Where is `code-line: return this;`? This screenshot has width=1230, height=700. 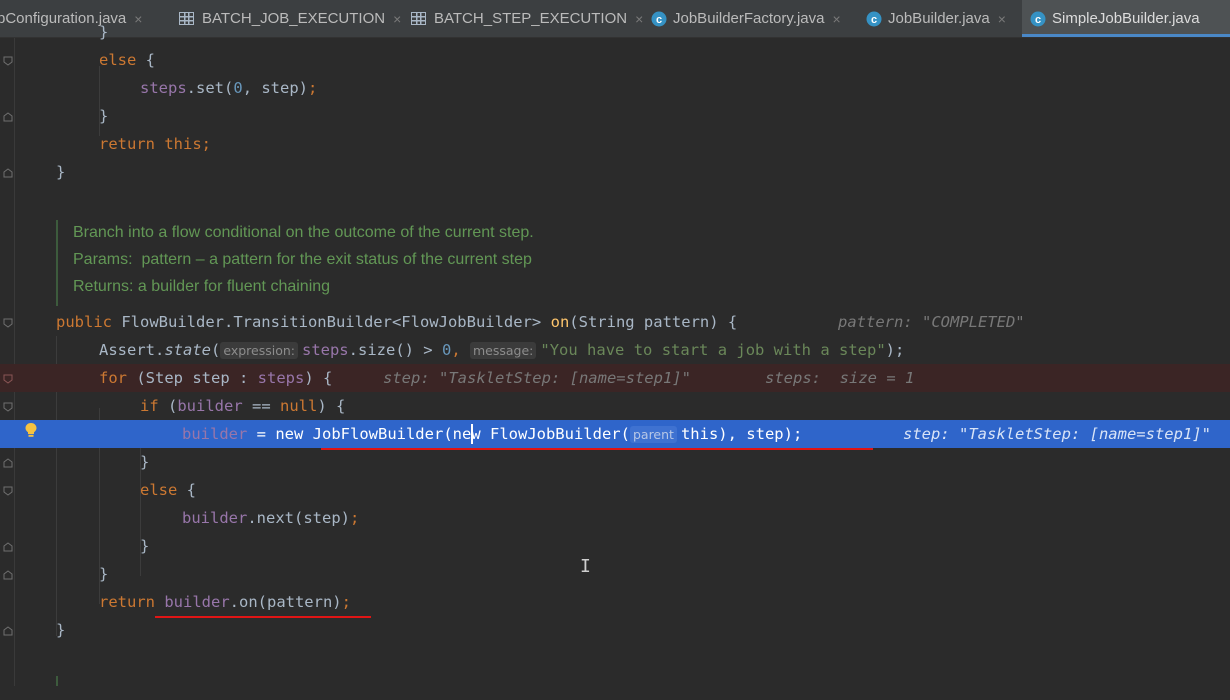 code-line: return this; is located at coordinates (615, 144).